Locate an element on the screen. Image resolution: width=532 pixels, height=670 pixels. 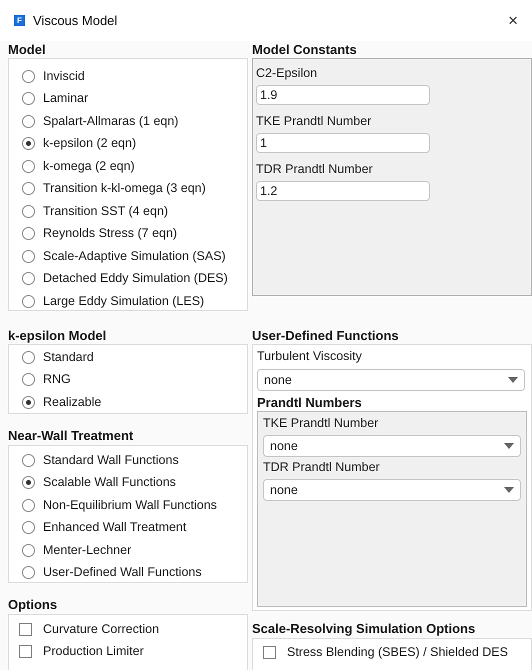
radio-label: Menter-Lechner is located at coordinates (87, 550).